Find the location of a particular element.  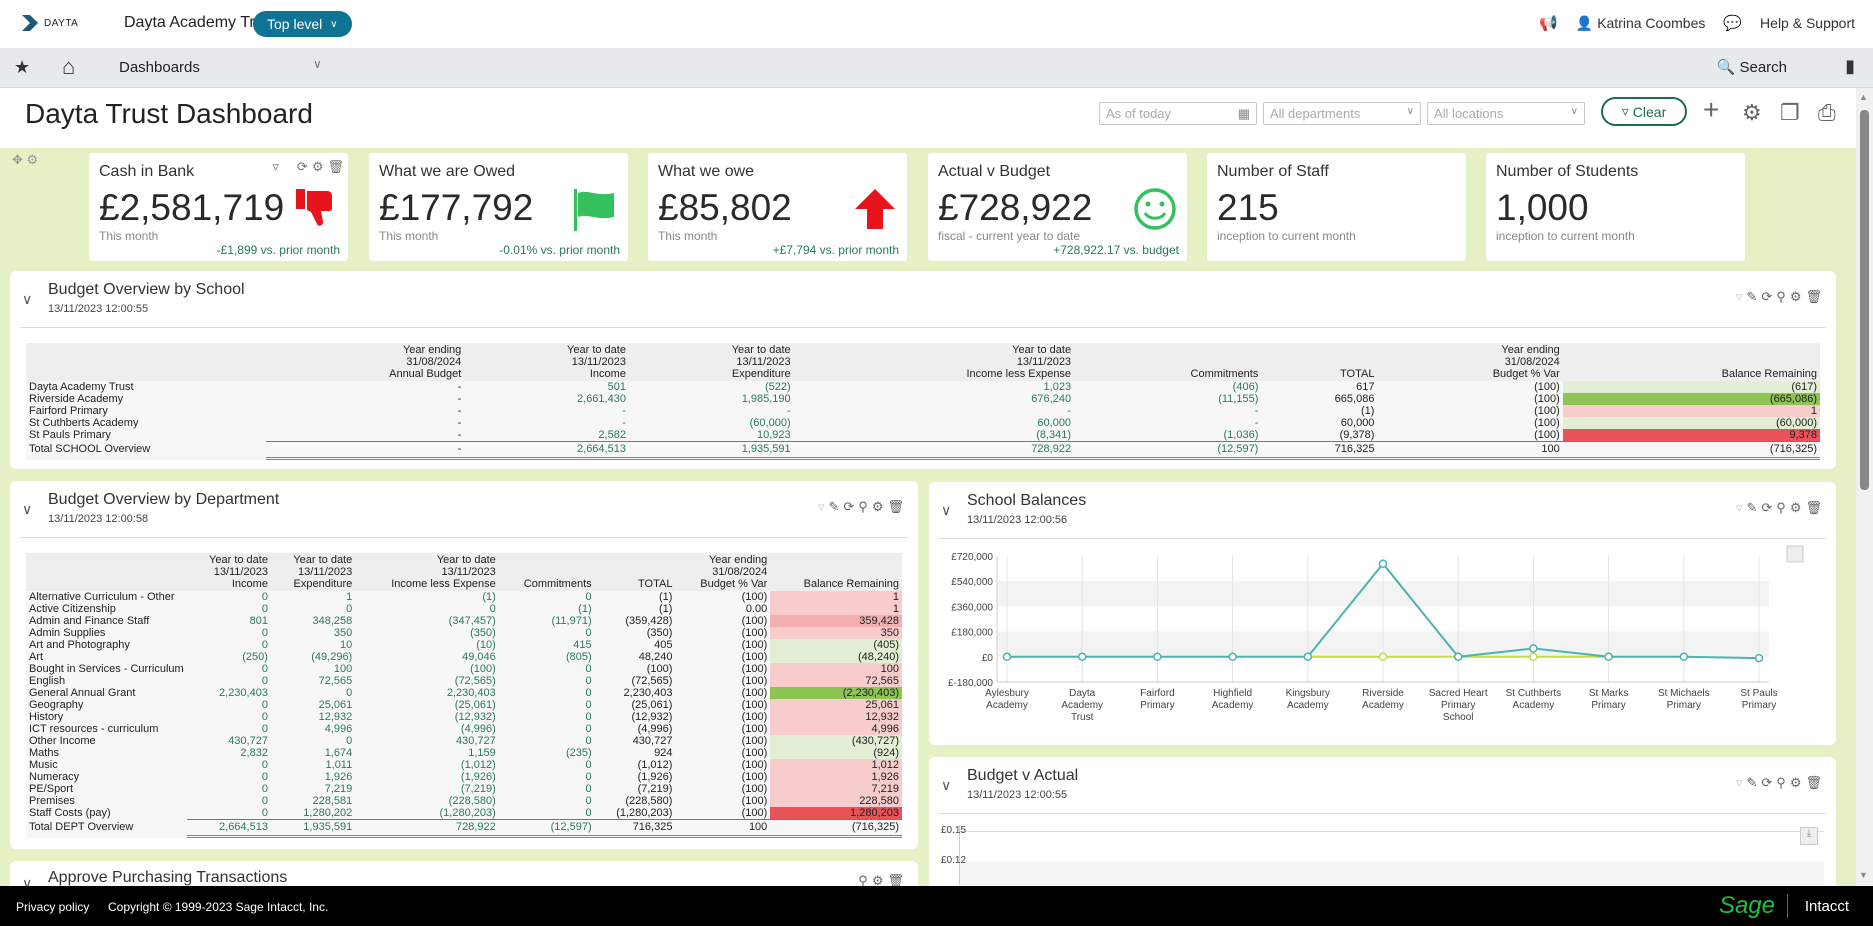

departments-filter: All departments ∨ is located at coordinates (1342, 113).